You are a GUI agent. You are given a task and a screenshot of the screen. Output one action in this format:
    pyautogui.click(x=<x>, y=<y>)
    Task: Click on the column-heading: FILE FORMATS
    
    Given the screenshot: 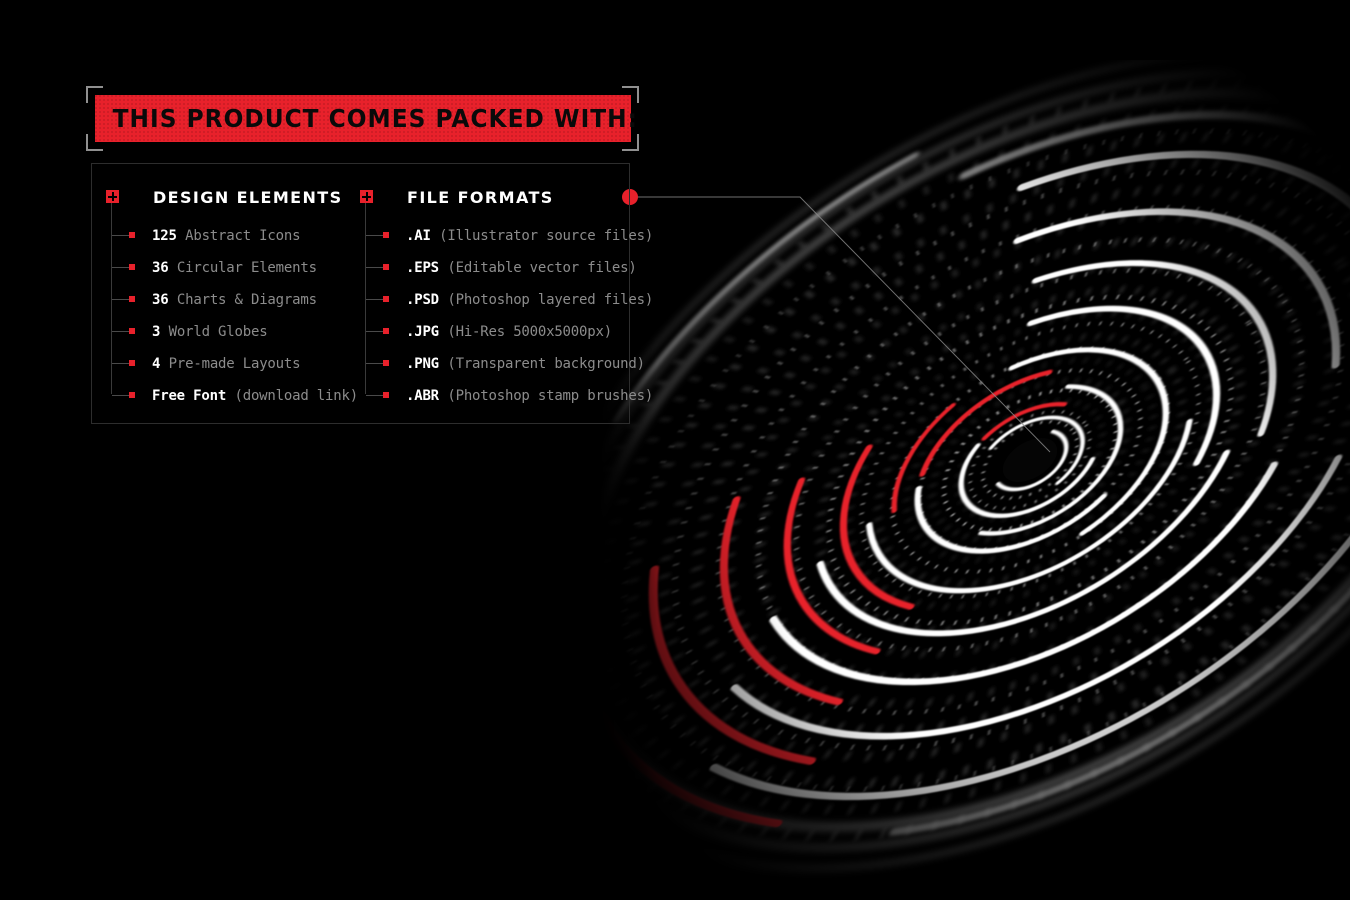 What is the action you would take?
    pyautogui.click(x=480, y=197)
    